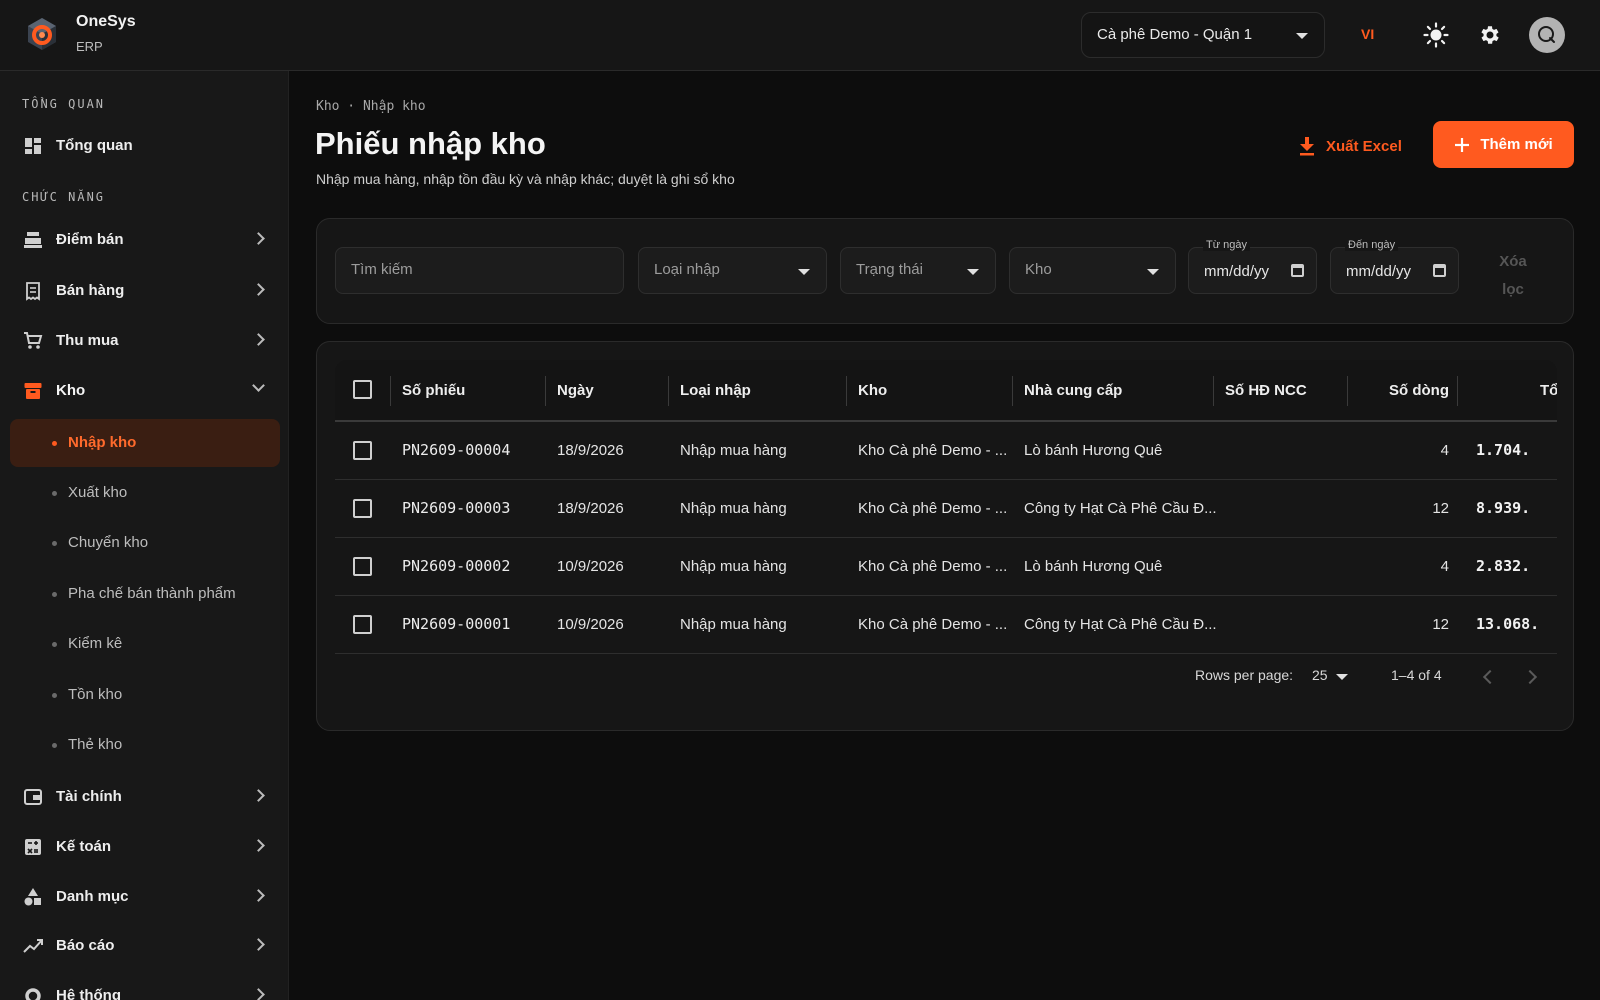  I want to click on page-title: Phiếu nhập kho, so click(430, 143).